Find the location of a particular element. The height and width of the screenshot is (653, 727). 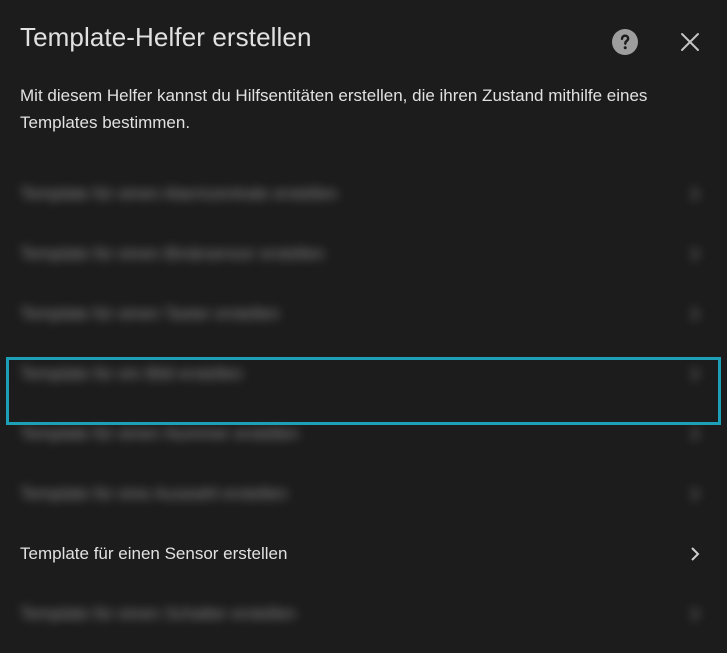

list-item-label: Template für einen Taster erstellen is located at coordinates (150, 313).